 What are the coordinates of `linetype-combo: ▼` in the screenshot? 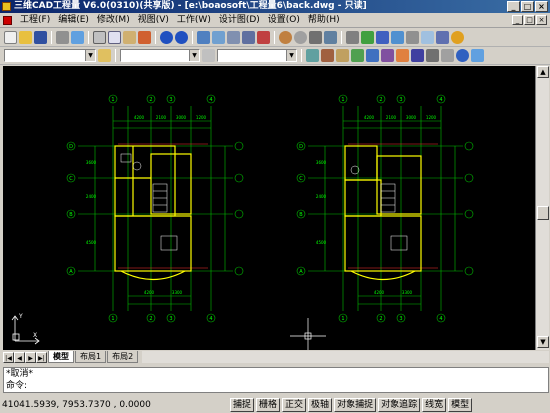 It's located at (257, 55).